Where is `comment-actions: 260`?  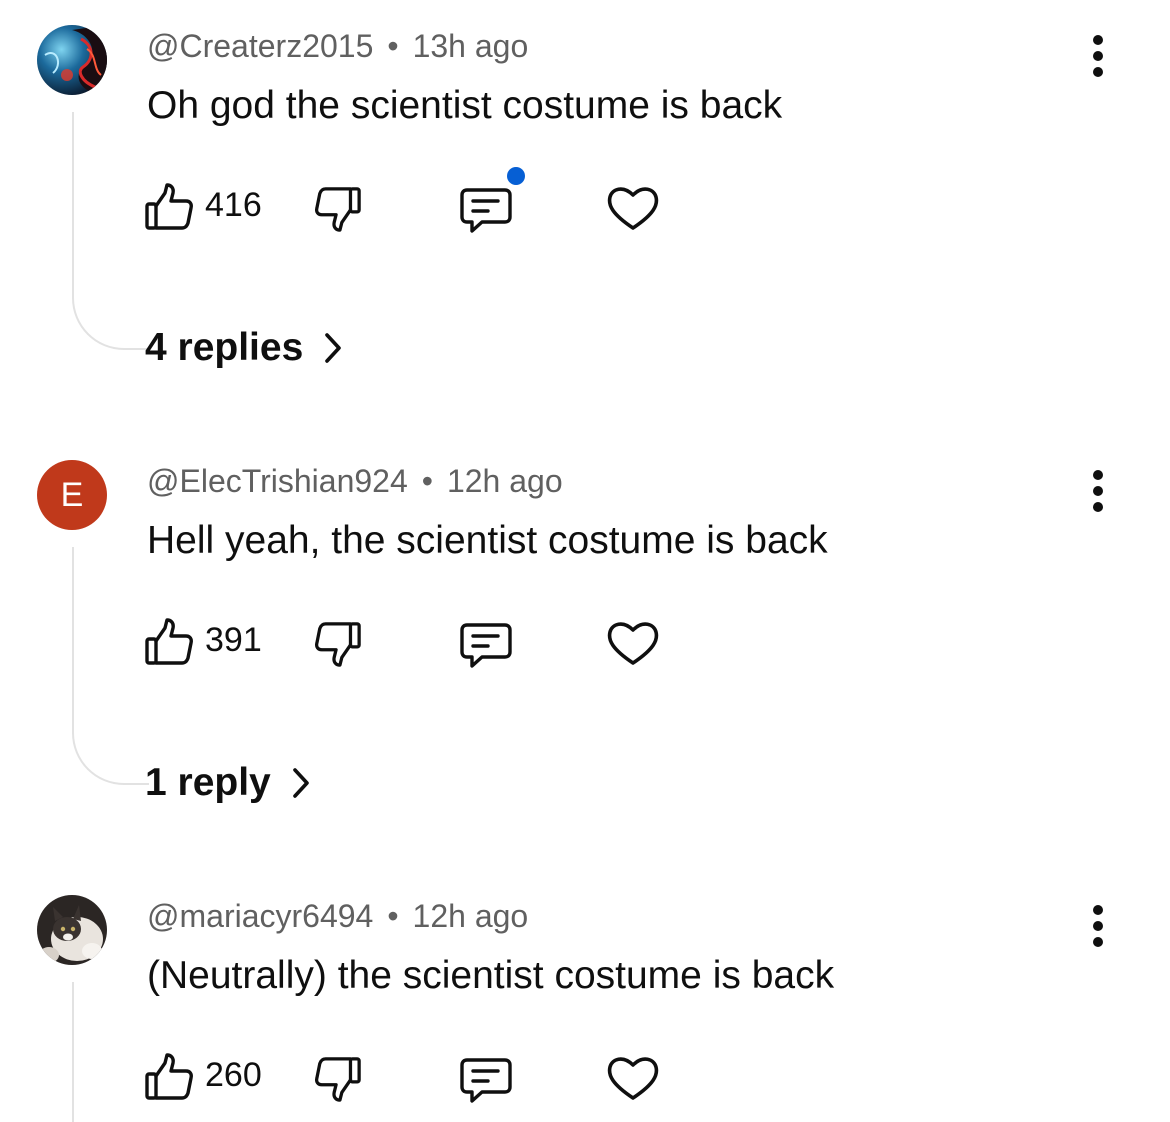 comment-actions: 260 is located at coordinates (350, 1078).